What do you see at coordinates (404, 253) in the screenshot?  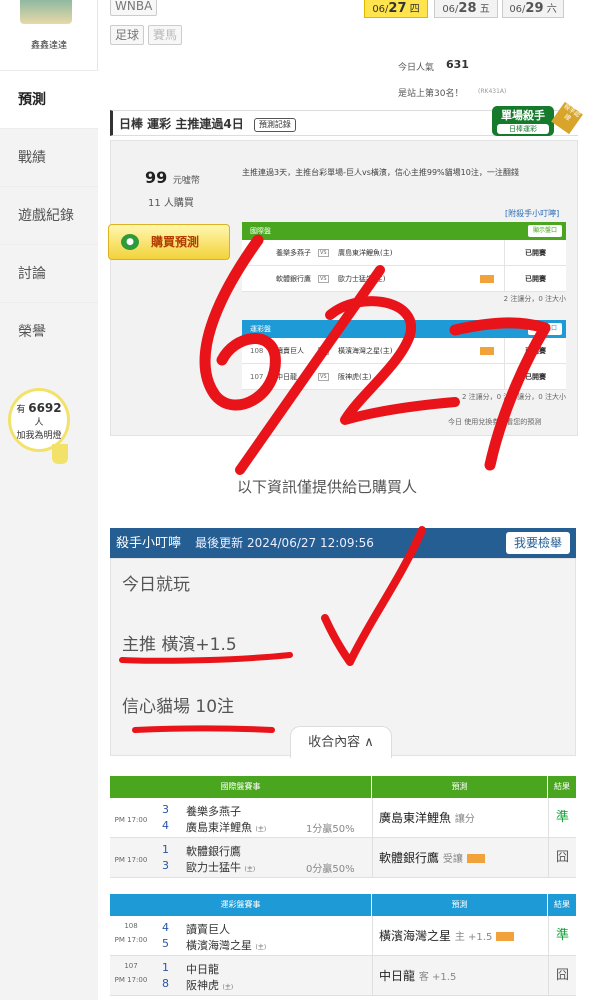 I see `mini-row: 養樂多燕子 VS 廣島東洋鯉魚(主) 已開賽` at bounding box center [404, 253].